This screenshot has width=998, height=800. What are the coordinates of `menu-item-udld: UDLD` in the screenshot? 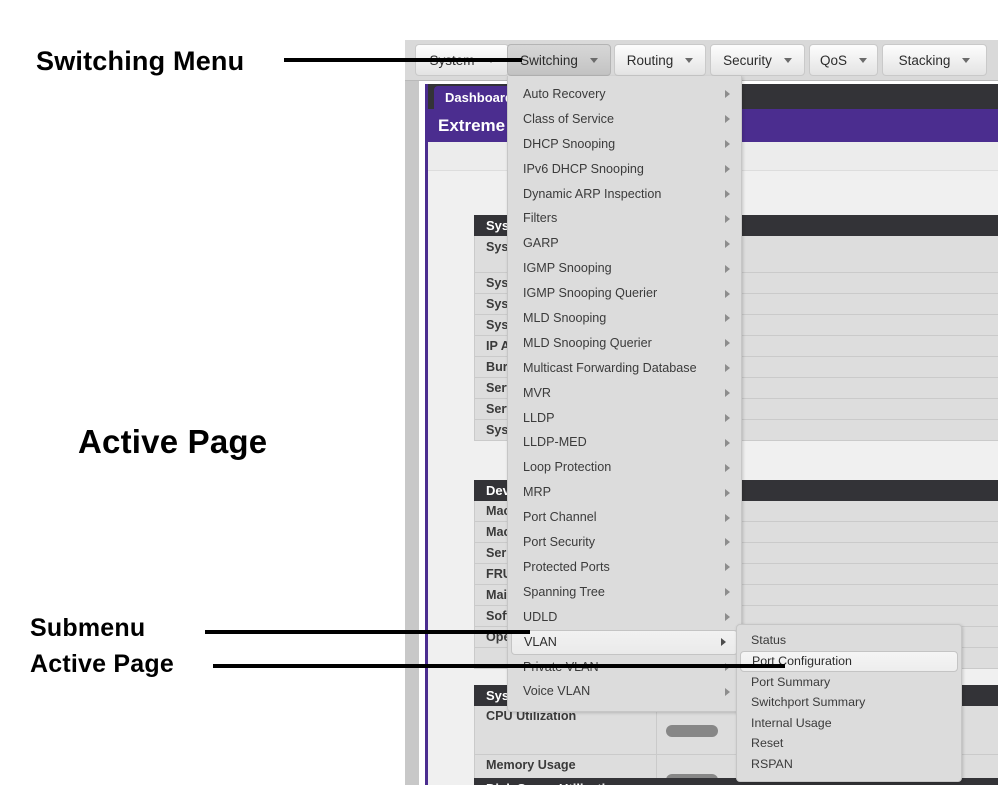 It's located at (624, 617).